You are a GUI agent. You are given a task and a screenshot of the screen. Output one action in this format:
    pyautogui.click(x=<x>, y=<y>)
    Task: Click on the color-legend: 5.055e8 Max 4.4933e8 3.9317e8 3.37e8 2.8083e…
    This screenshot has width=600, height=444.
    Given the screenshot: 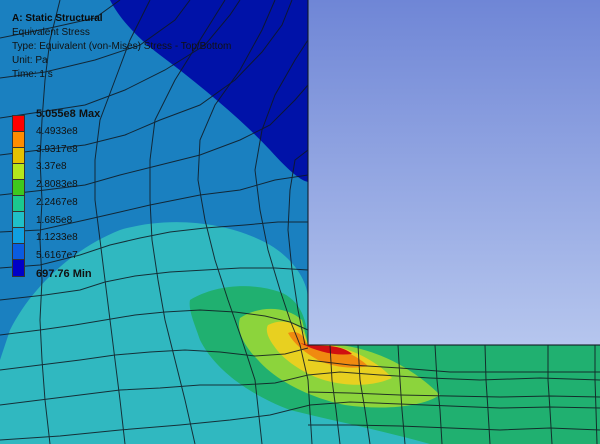 What is the action you would take?
    pyautogui.click(x=67, y=194)
    